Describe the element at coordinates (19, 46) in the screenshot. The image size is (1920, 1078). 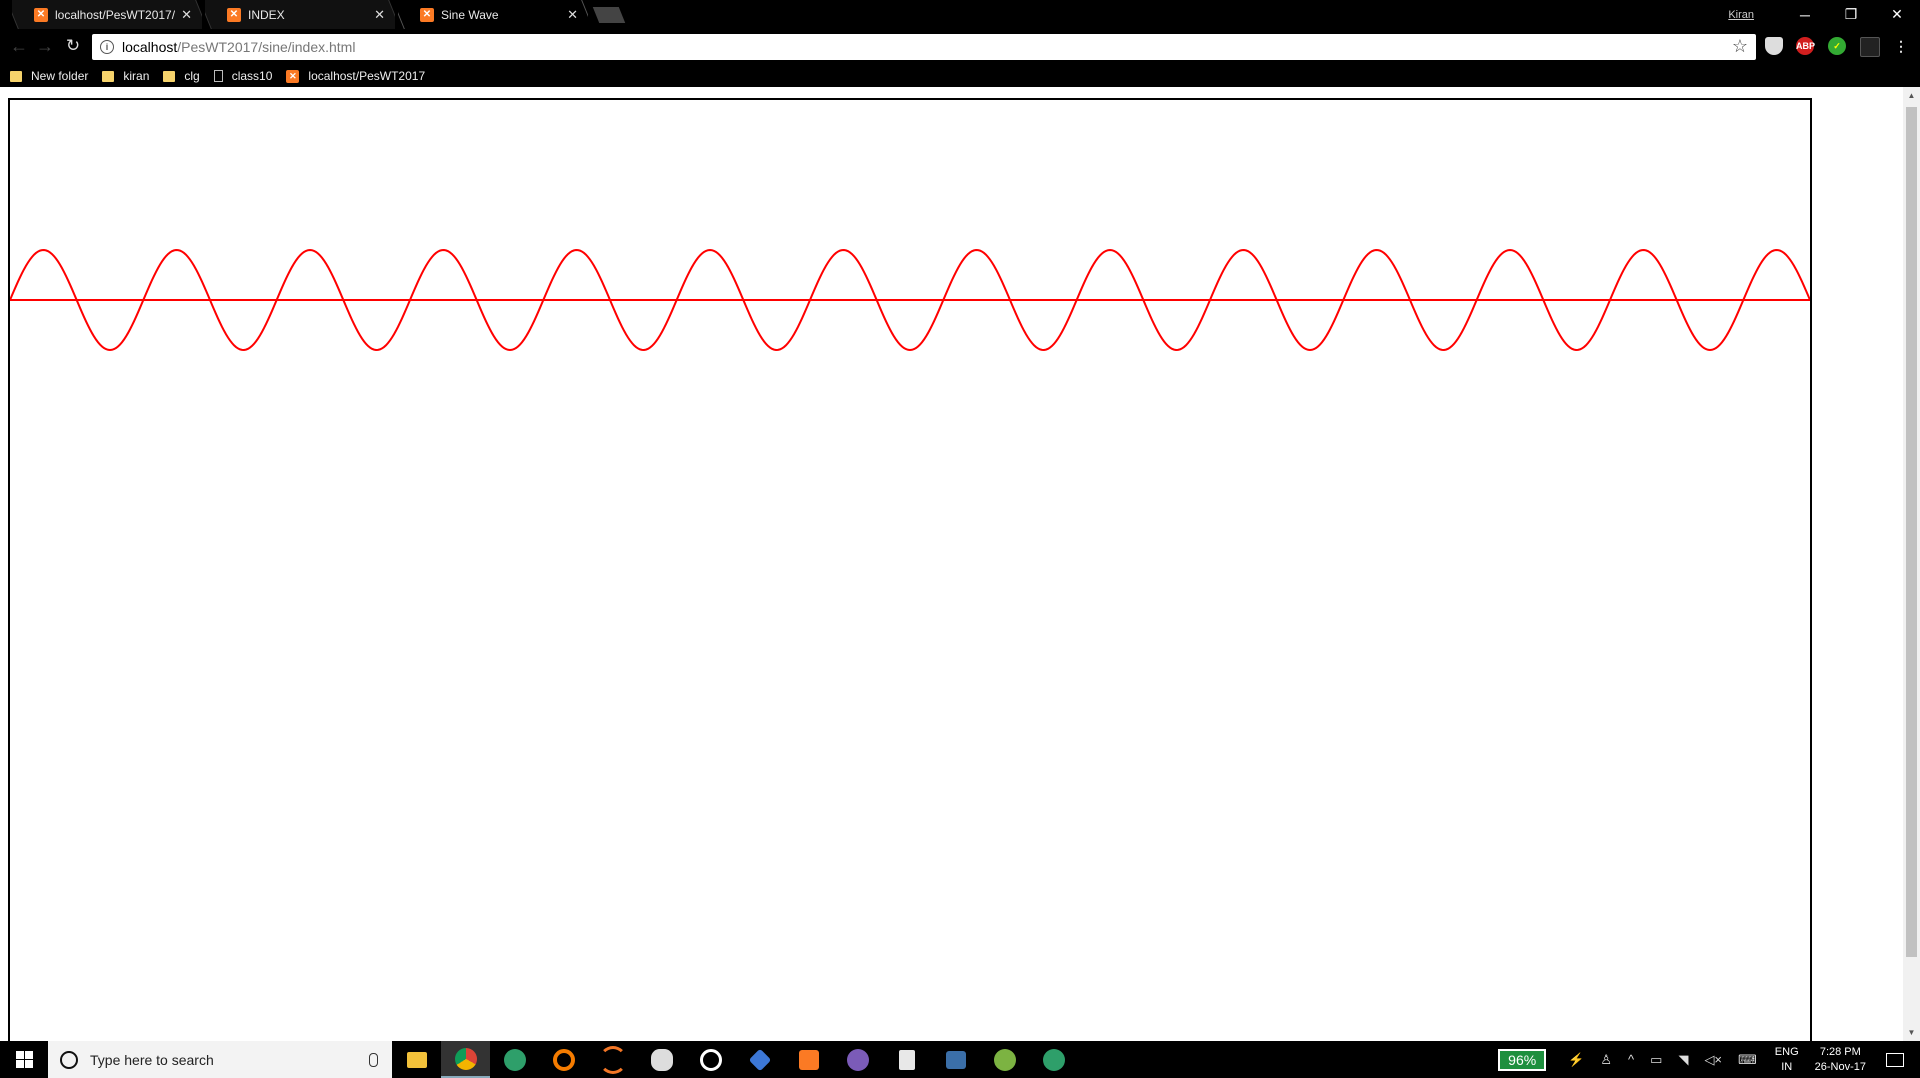
I see `back-icon: ←` at that location.